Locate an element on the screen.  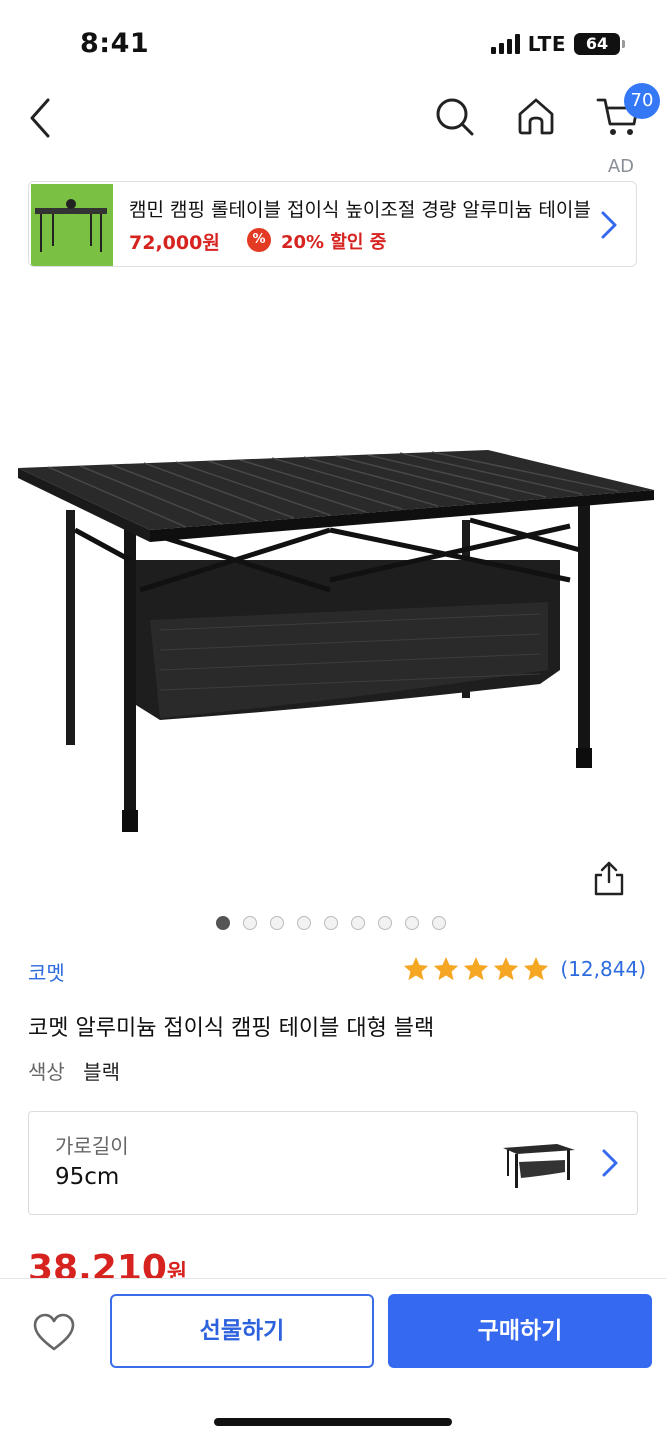
status-indicators: LTE 64 is located at coordinates (557, 44).